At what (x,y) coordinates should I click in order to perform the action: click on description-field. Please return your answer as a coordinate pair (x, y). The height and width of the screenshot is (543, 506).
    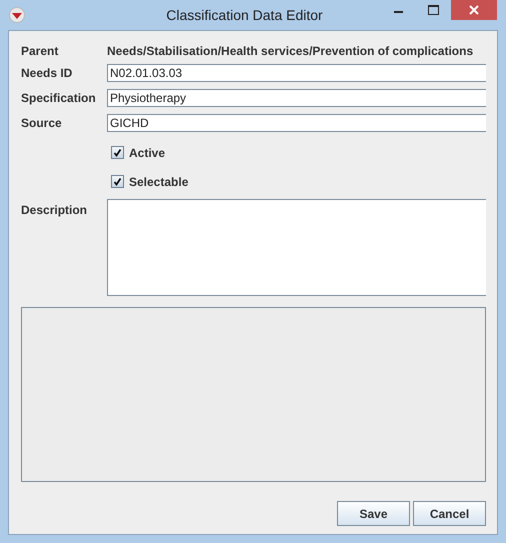
    Looking at the image, I should click on (296, 247).